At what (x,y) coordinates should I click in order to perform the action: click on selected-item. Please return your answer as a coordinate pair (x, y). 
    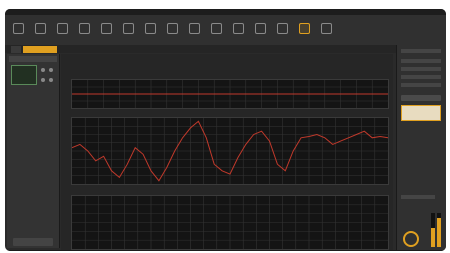
    Looking at the image, I should click on (421, 113).